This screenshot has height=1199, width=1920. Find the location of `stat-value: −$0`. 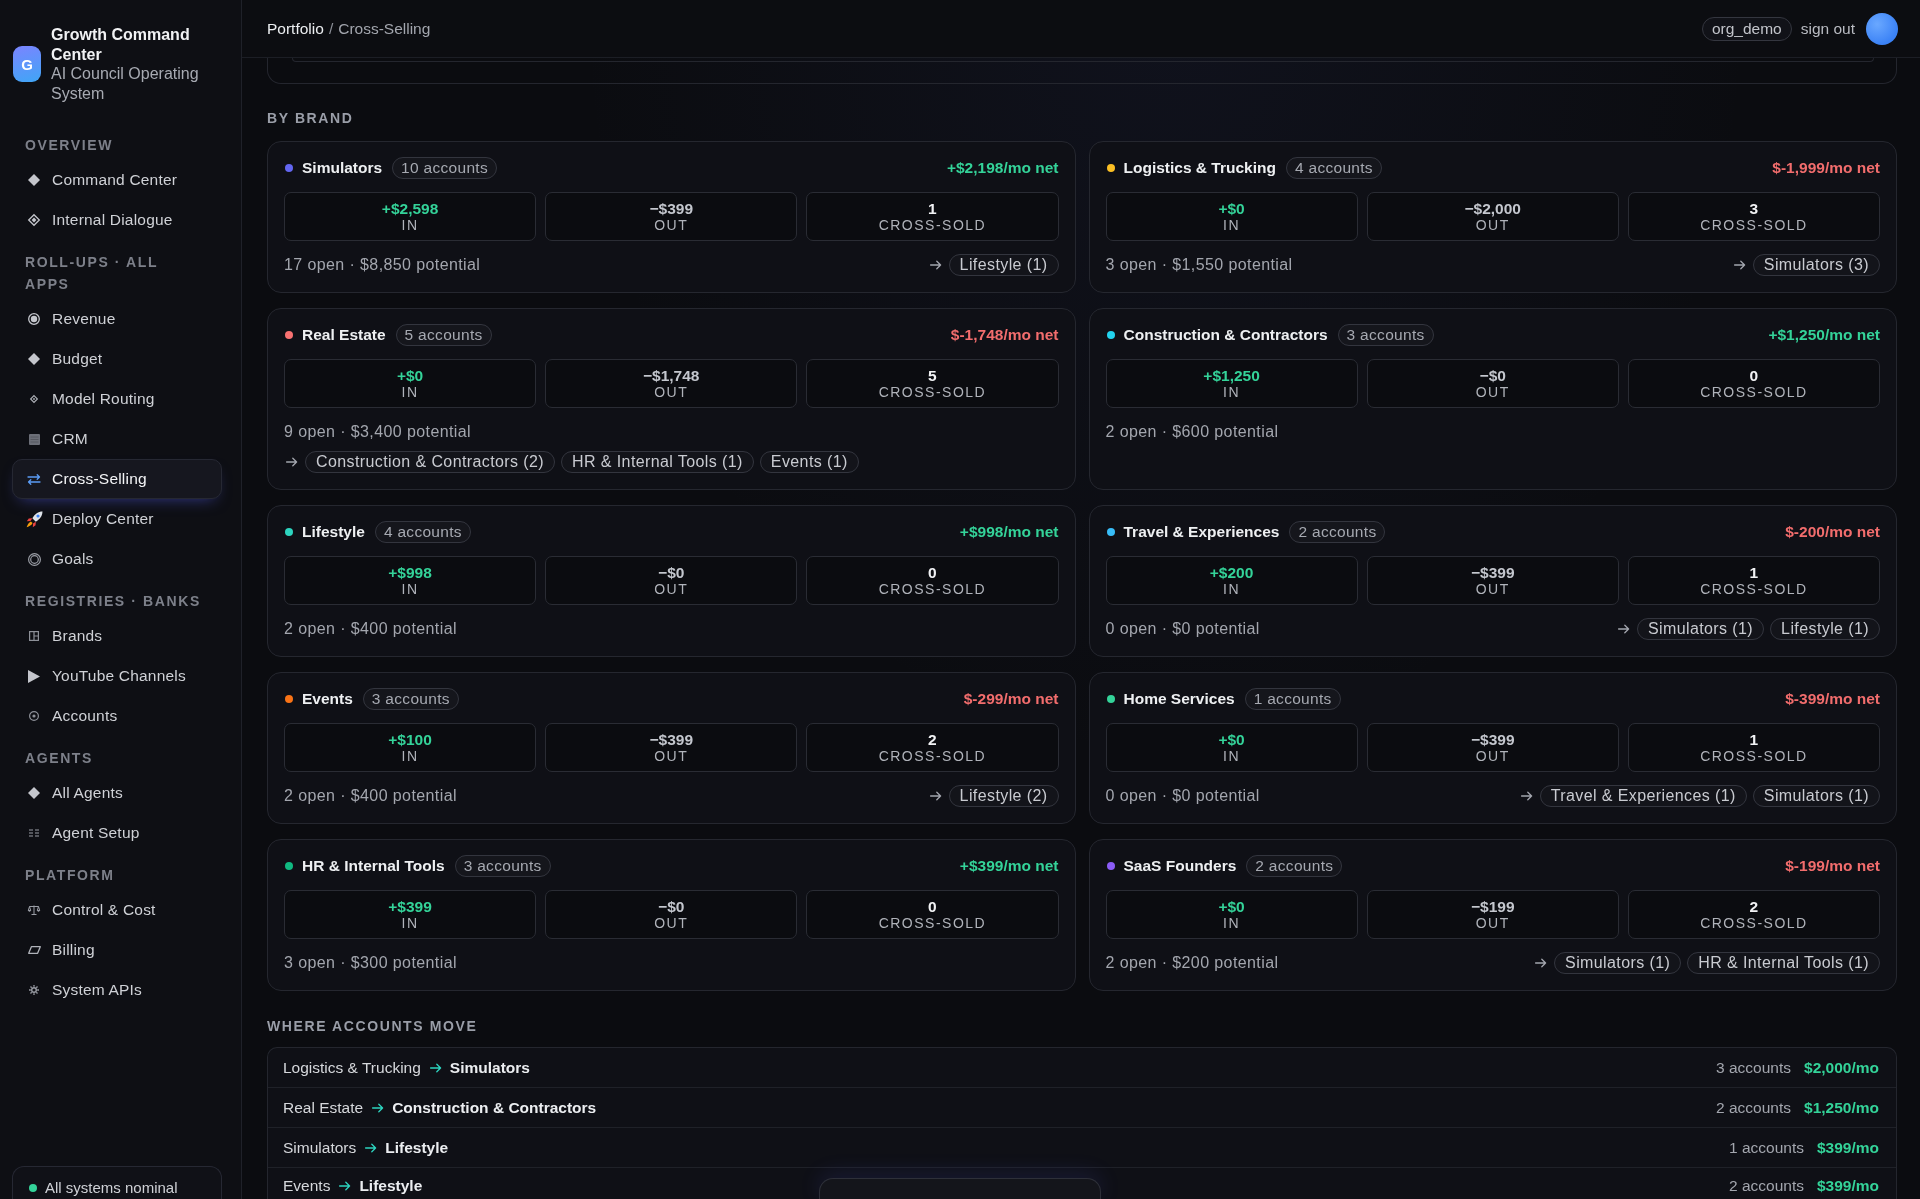

stat-value: −$0 is located at coordinates (671, 572).